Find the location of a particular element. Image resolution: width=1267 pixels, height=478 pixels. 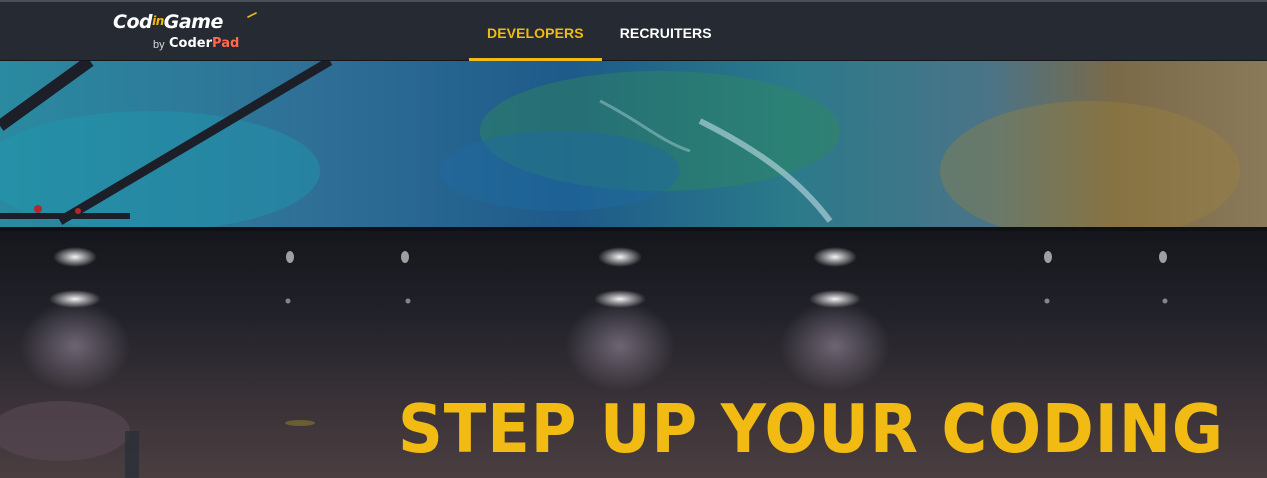

logo-spark-icon is located at coordinates (252, 15).